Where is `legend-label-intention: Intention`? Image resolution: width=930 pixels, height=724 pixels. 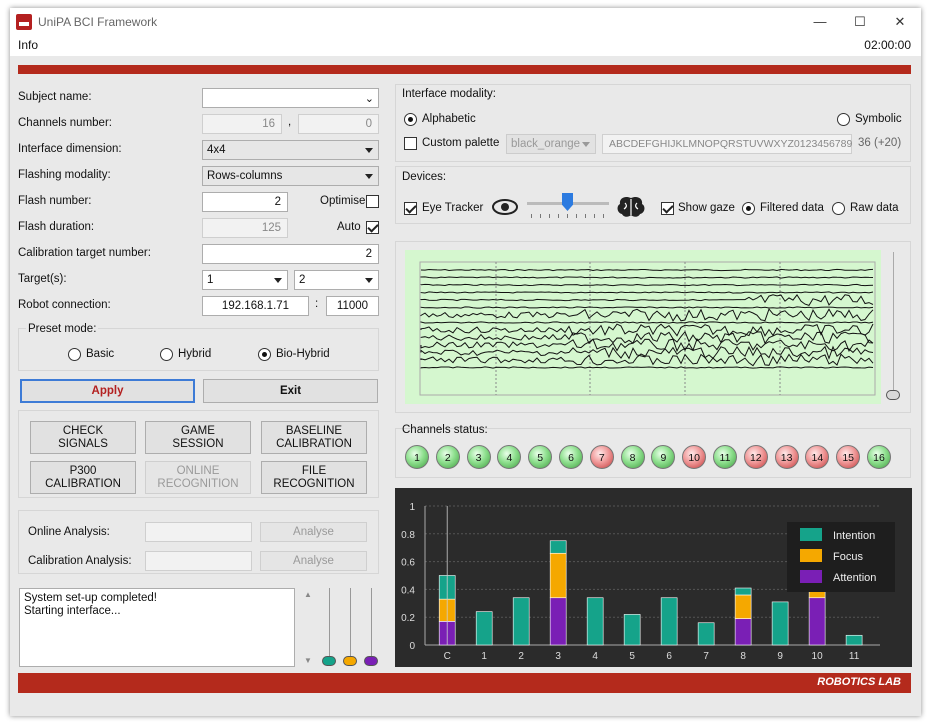
legend-label-intention: Intention is located at coordinates (854, 536).